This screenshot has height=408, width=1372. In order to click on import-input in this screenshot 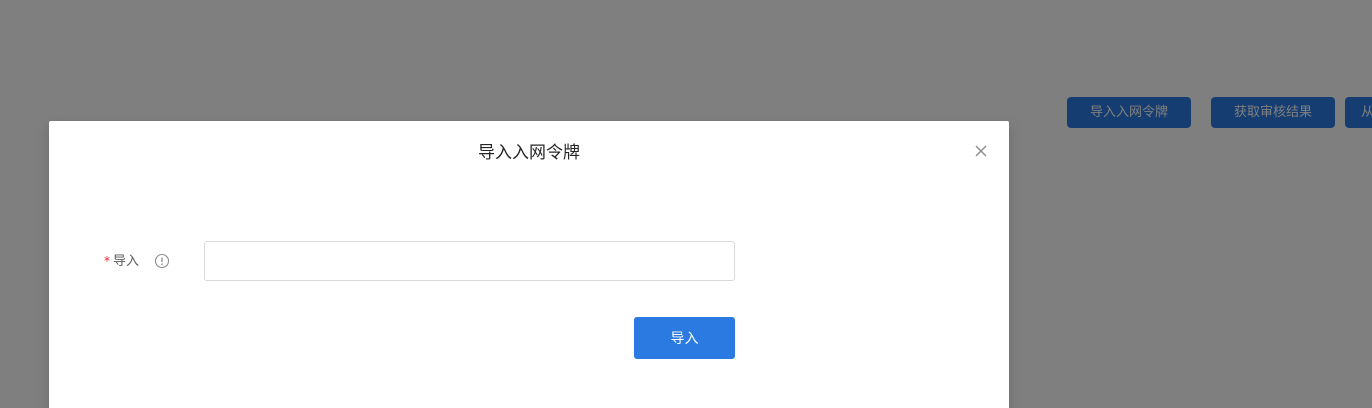, I will do `click(469, 261)`.